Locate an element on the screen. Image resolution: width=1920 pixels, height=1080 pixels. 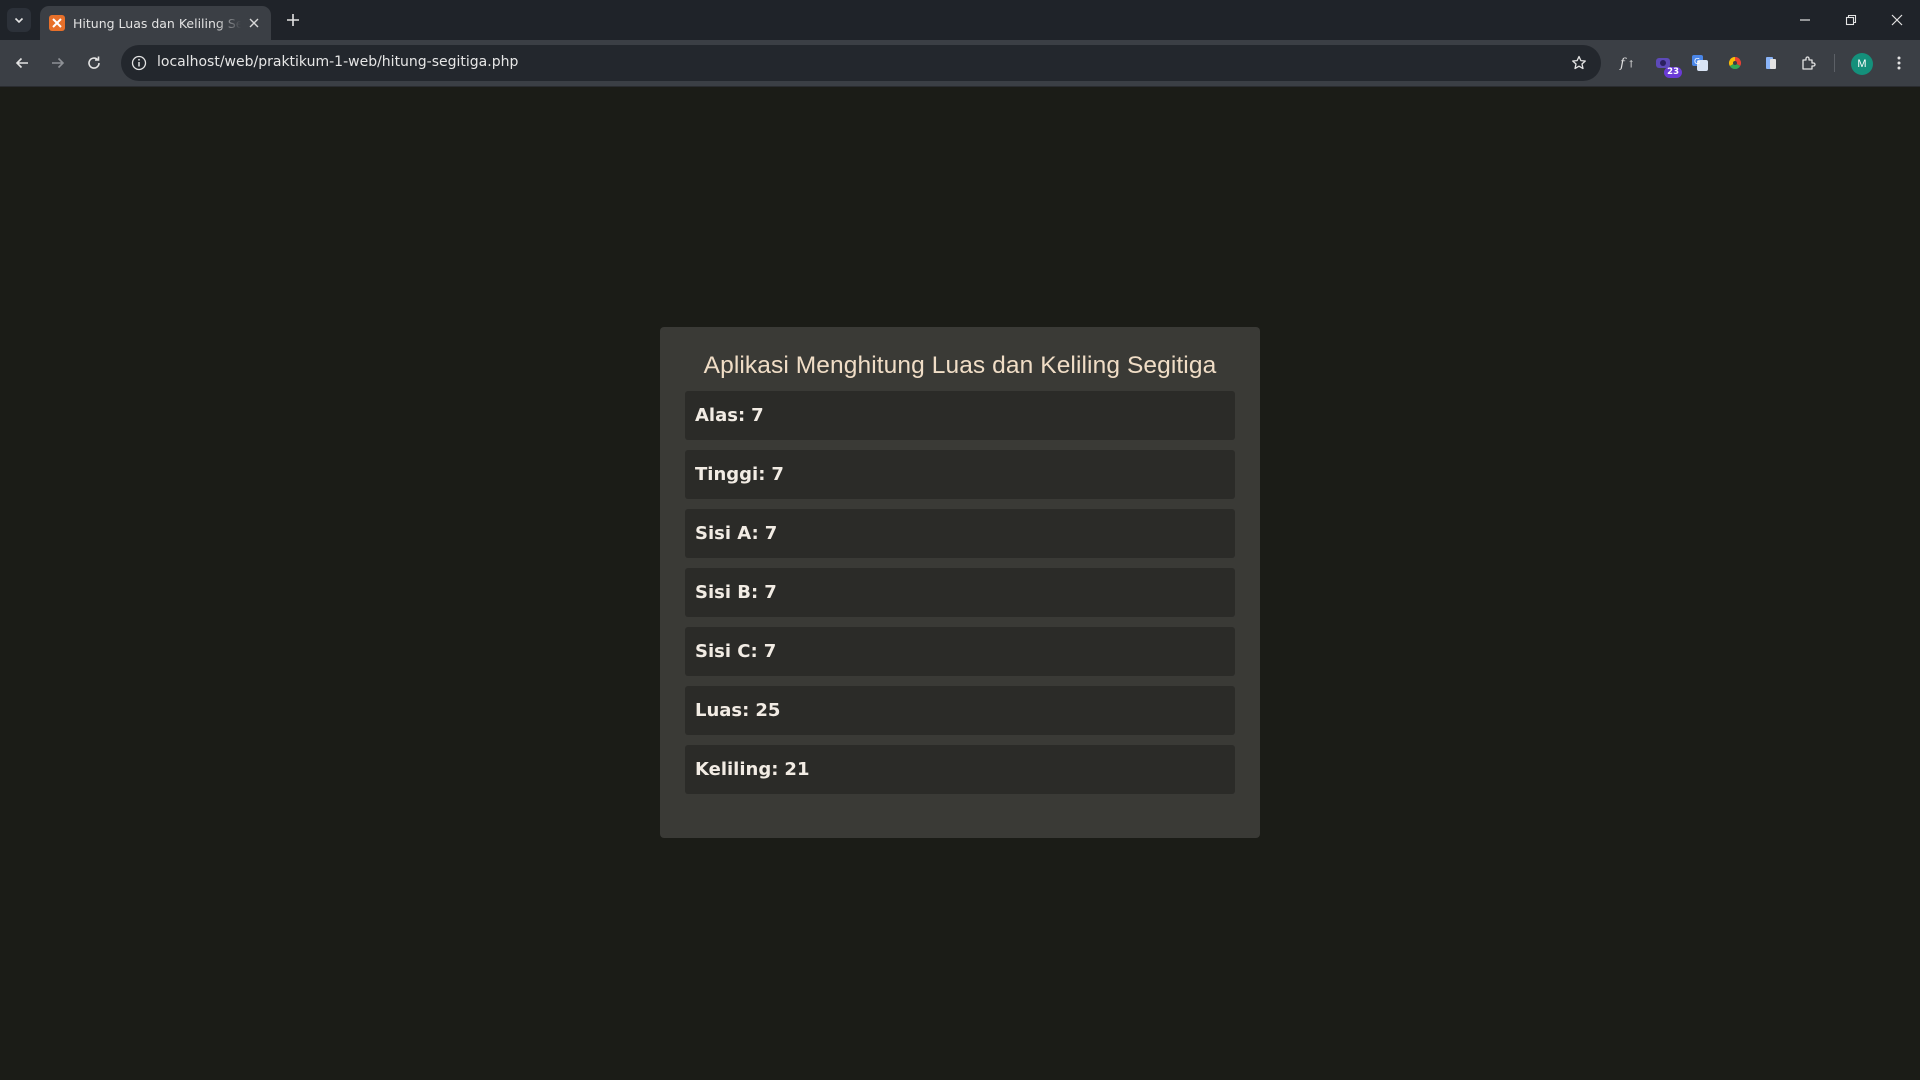
plus-icon is located at coordinates (293, 20).